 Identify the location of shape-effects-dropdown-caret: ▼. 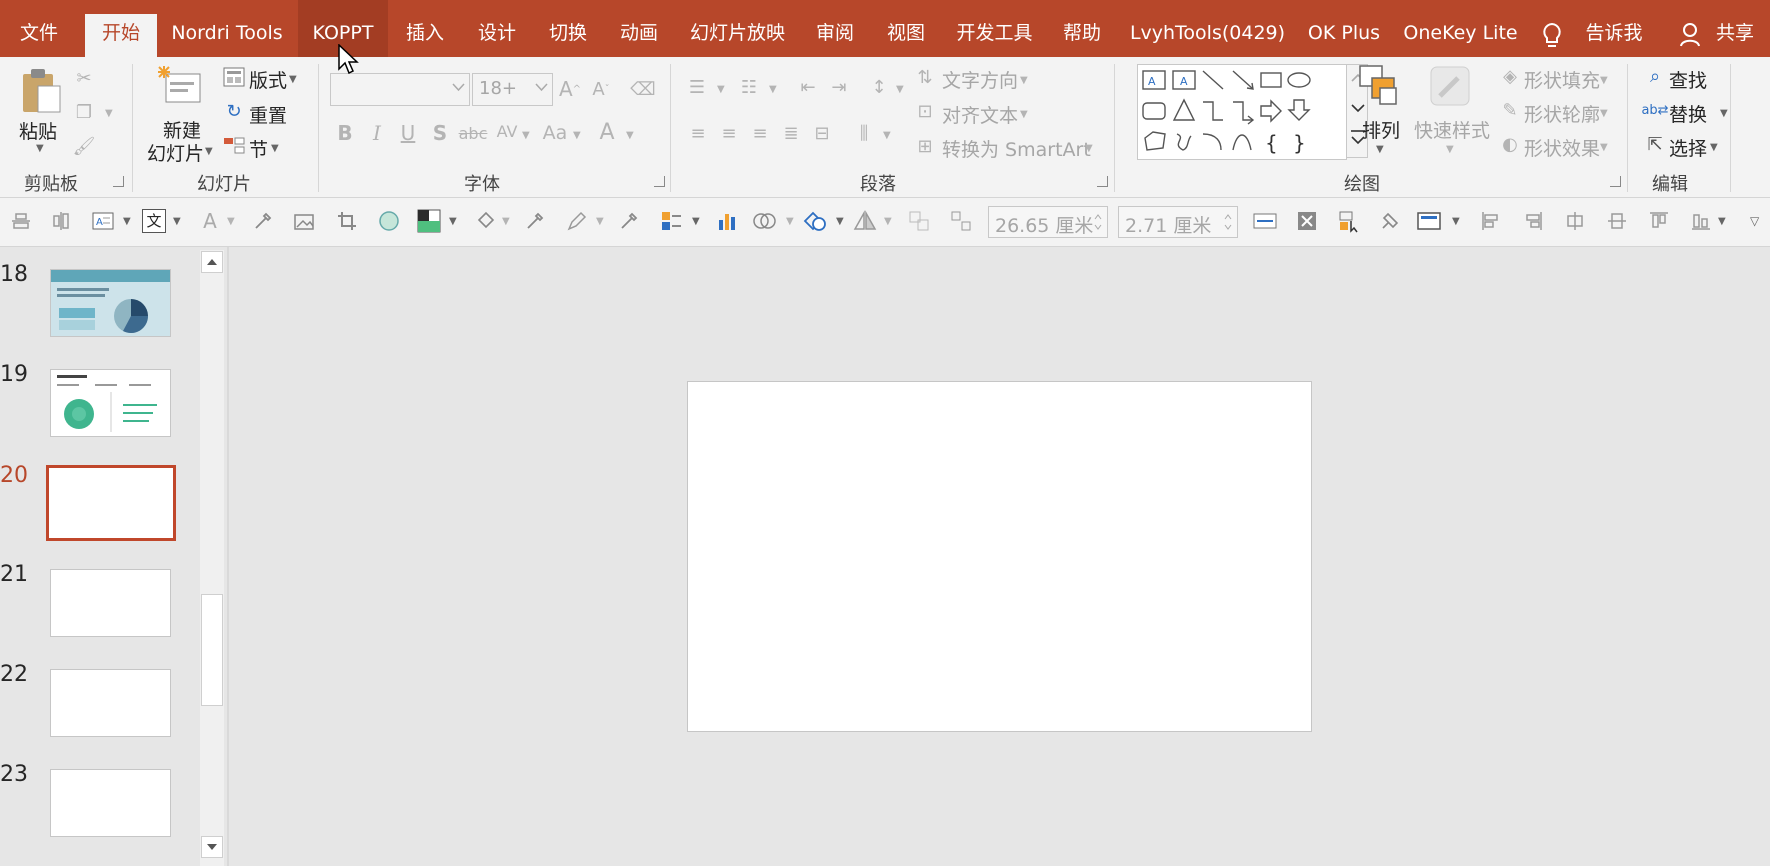
(1604, 147).